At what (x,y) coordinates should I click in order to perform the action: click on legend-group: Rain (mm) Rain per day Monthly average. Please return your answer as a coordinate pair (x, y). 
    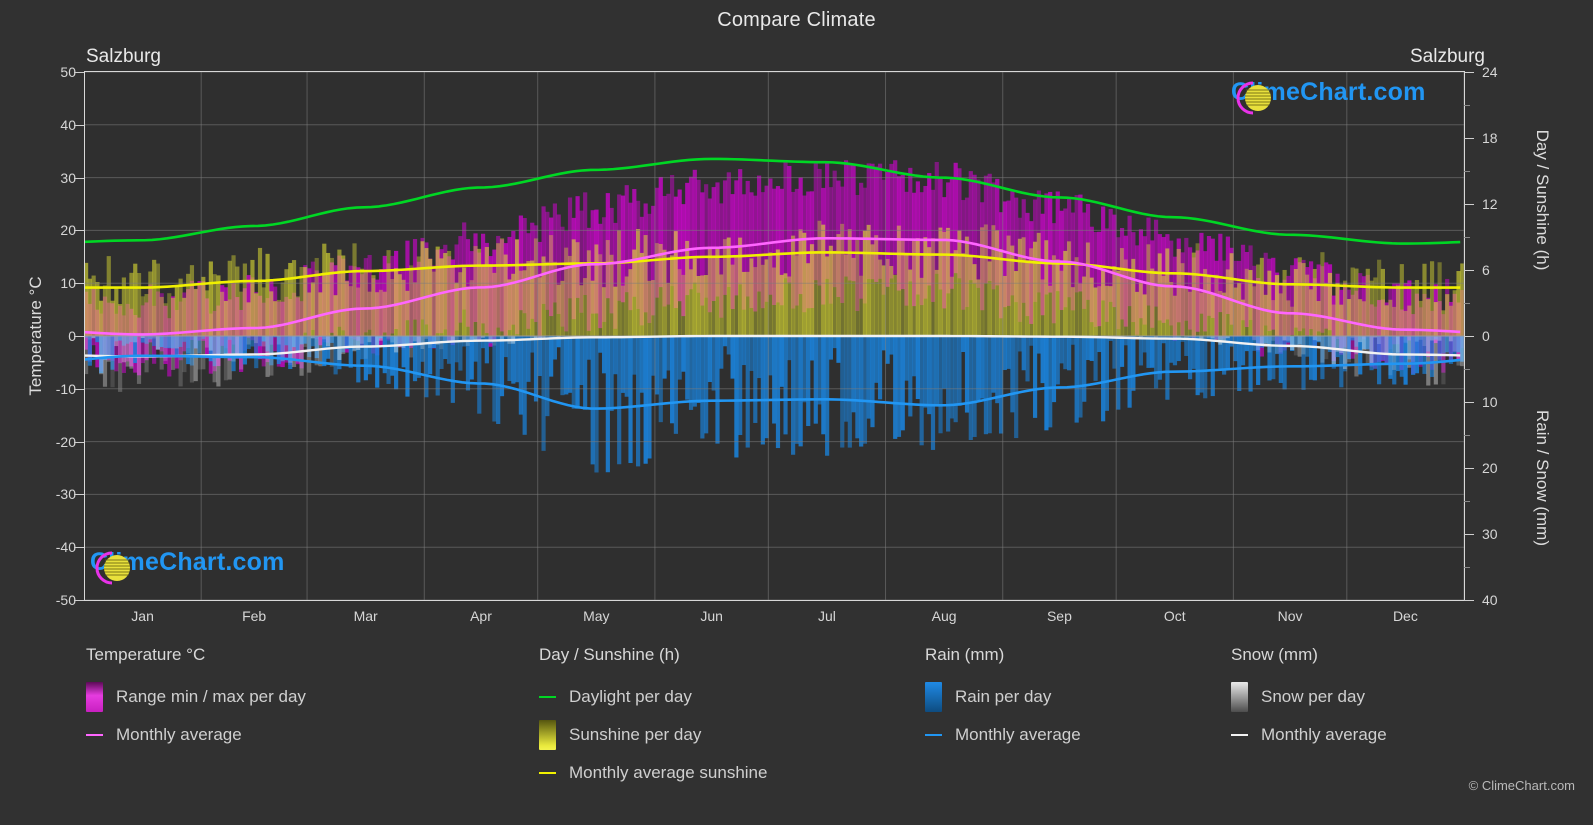
    Looking at the image, I should click on (1003, 699).